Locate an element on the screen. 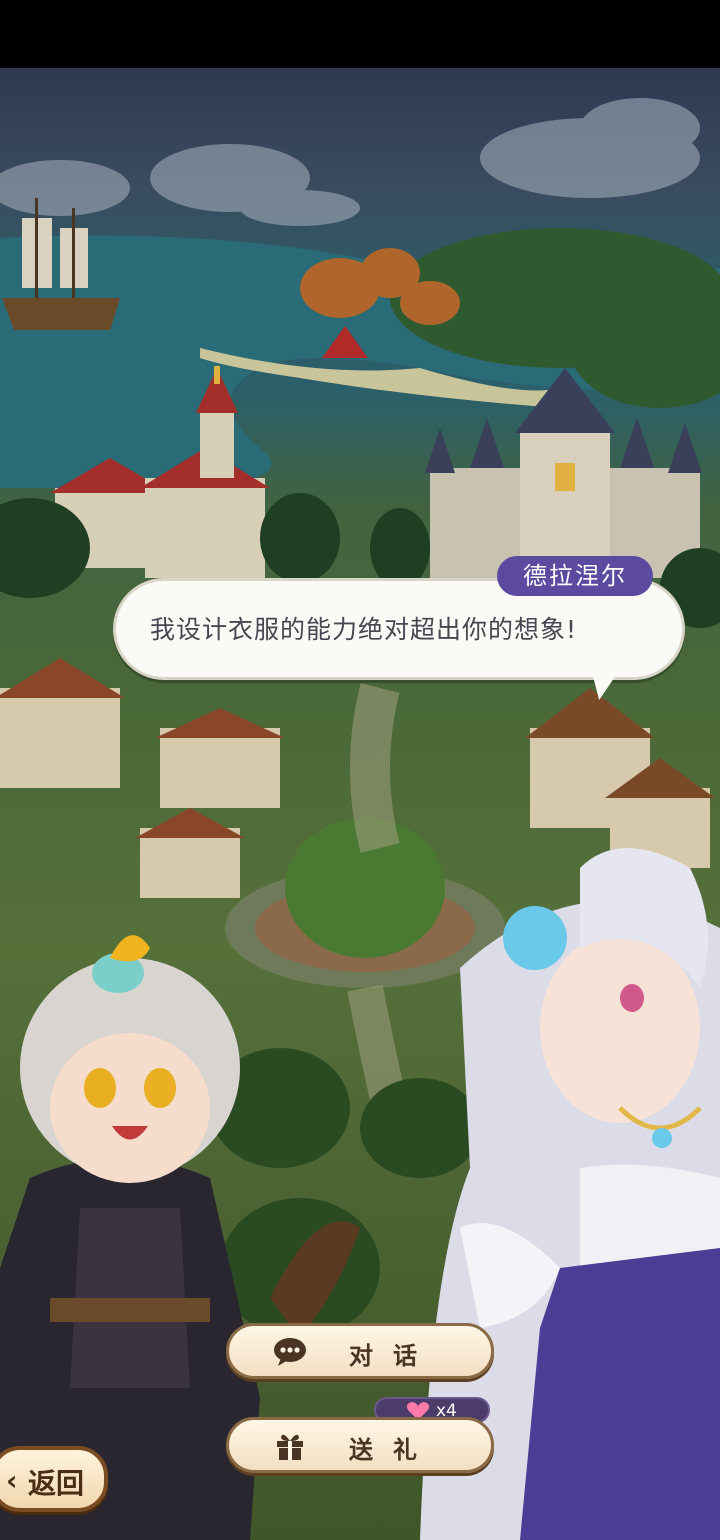 This screenshot has width=720, height=1540. gift-button: 送礼 is located at coordinates (360, 1445).